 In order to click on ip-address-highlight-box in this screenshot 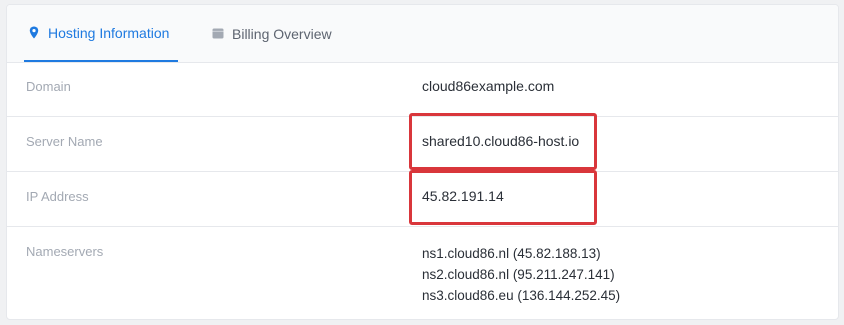, I will do `click(503, 197)`.